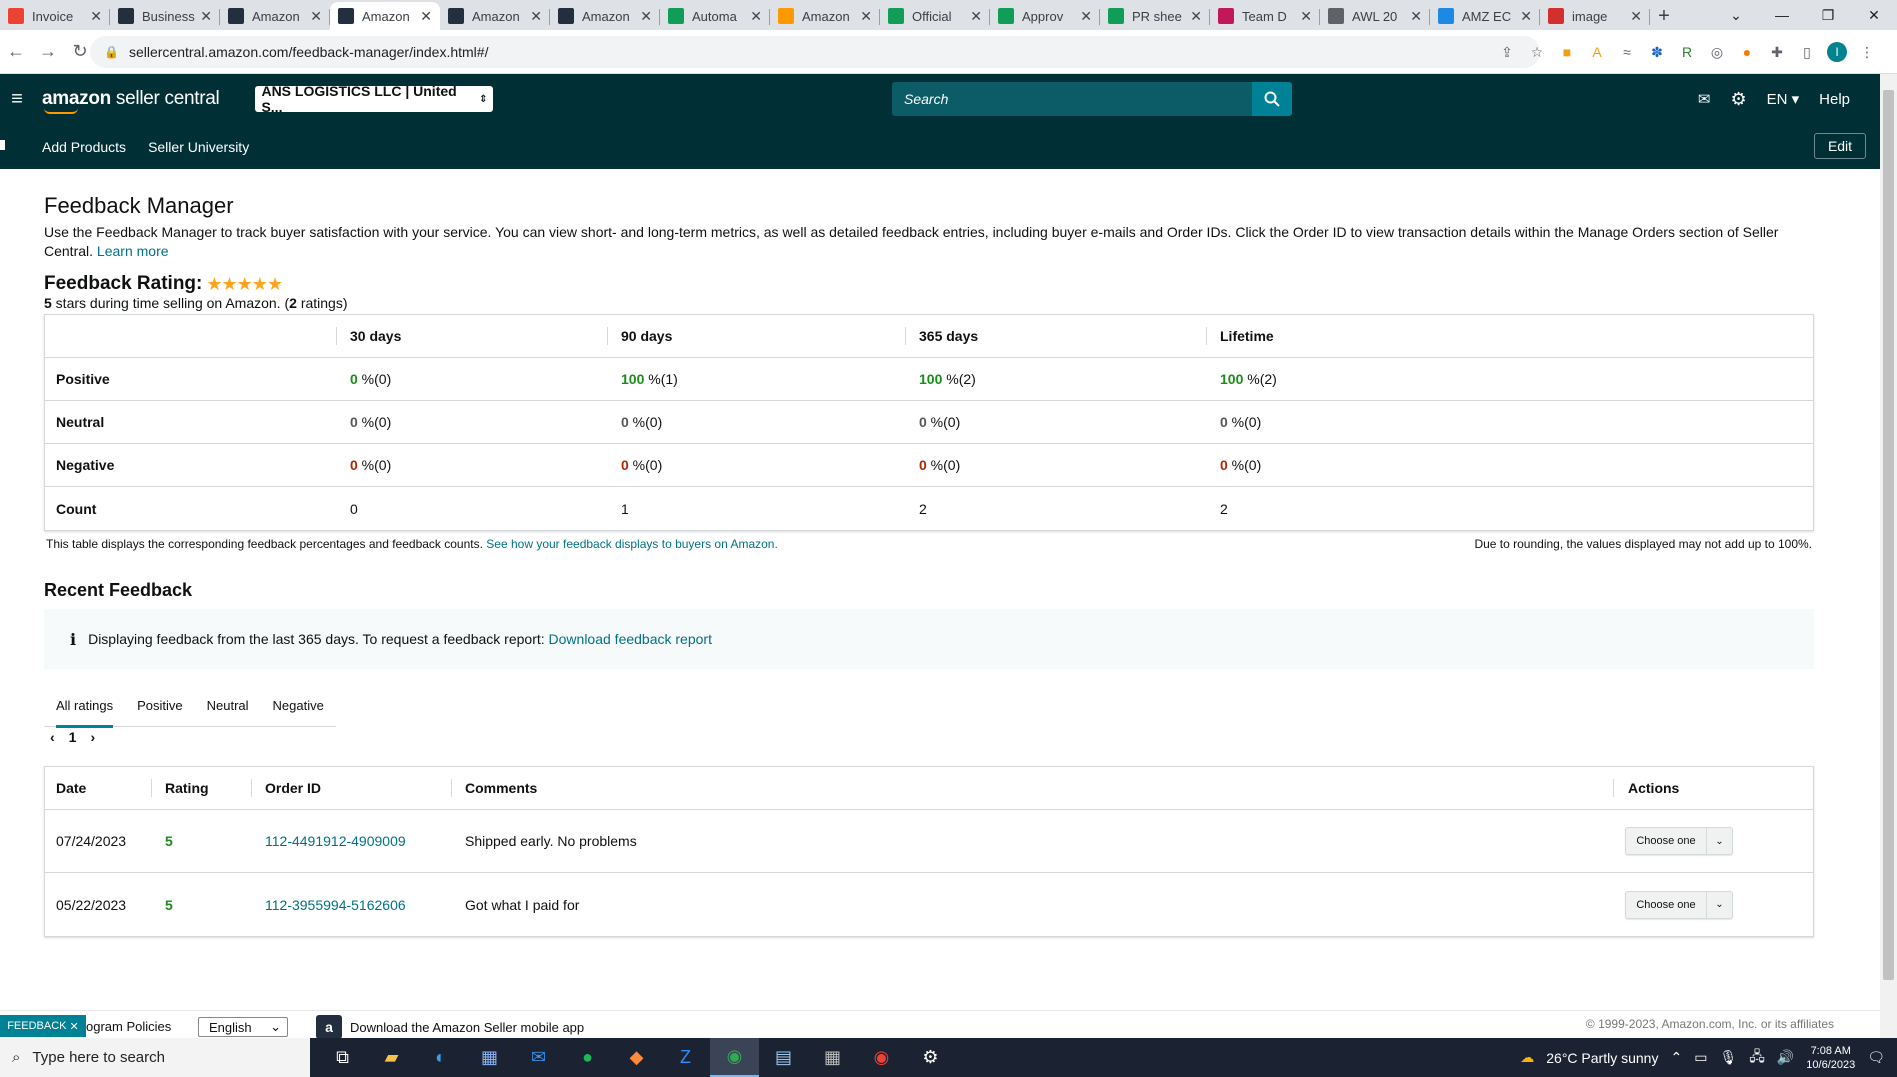 The width and height of the screenshot is (1897, 1077). What do you see at coordinates (1757, 1058) in the screenshot?
I see `network-icon: 🖧` at bounding box center [1757, 1058].